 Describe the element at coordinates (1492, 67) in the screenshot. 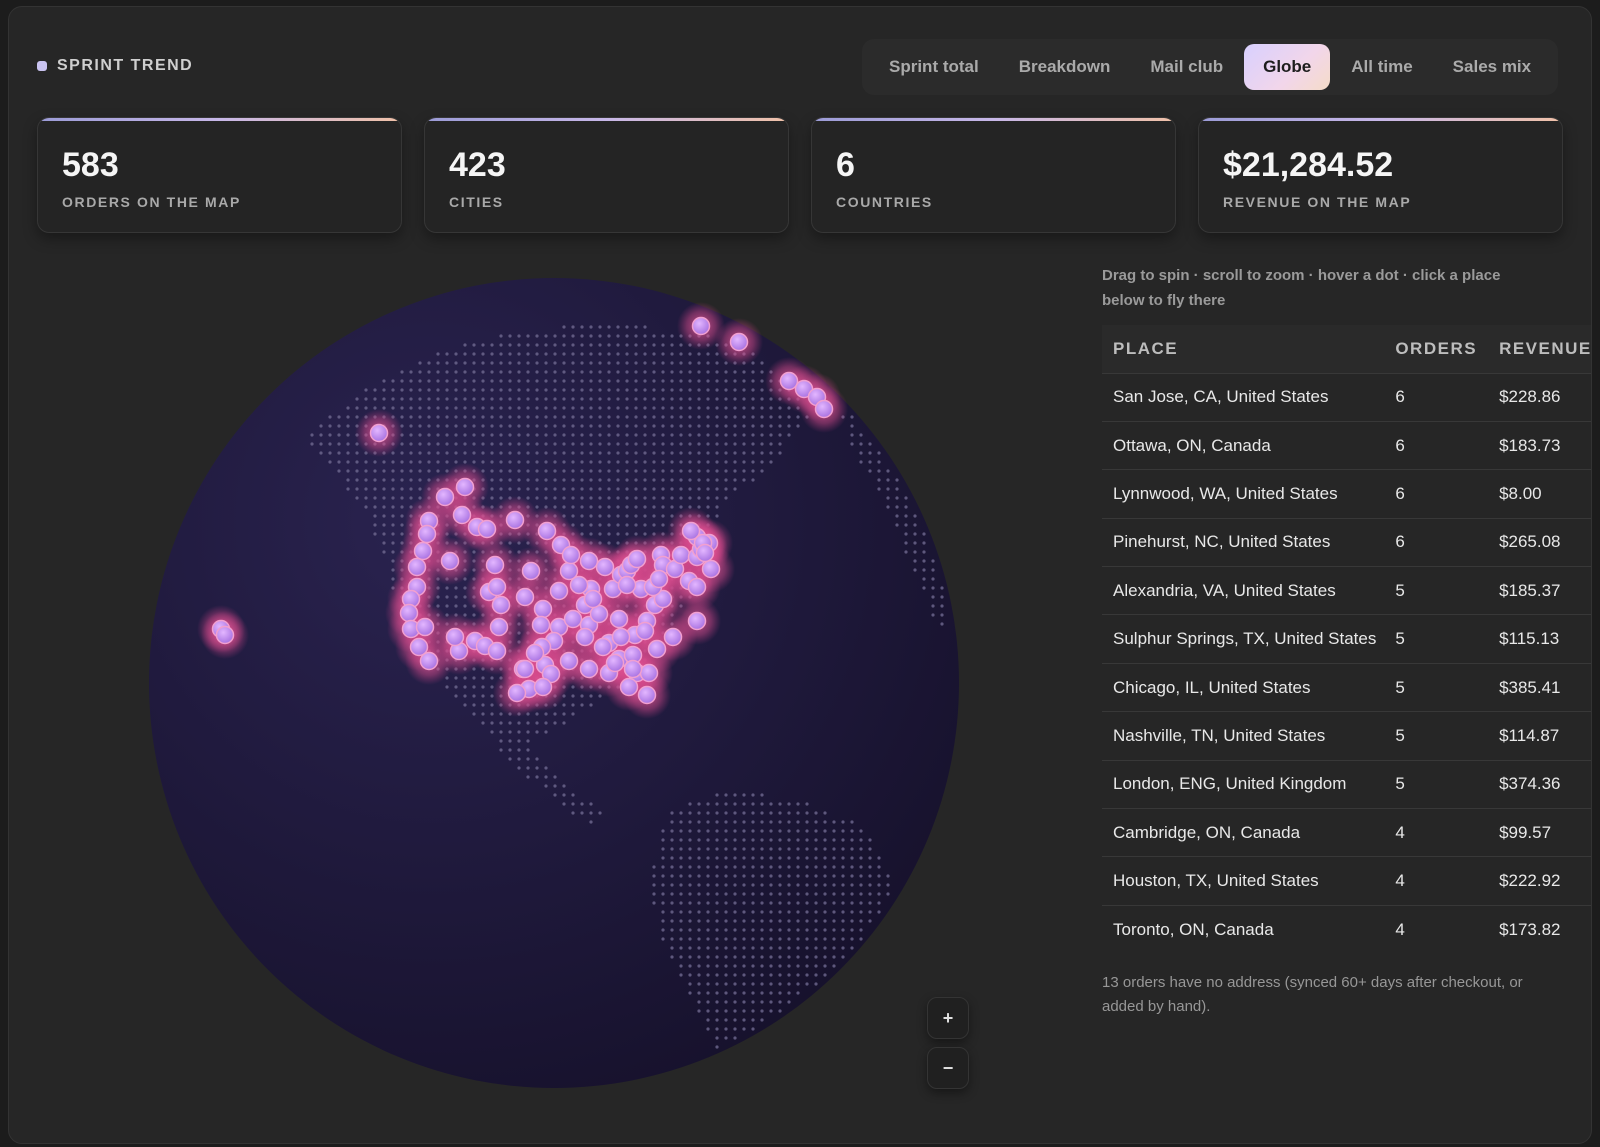

I see `tab-sales-mix: Sales mix` at that location.